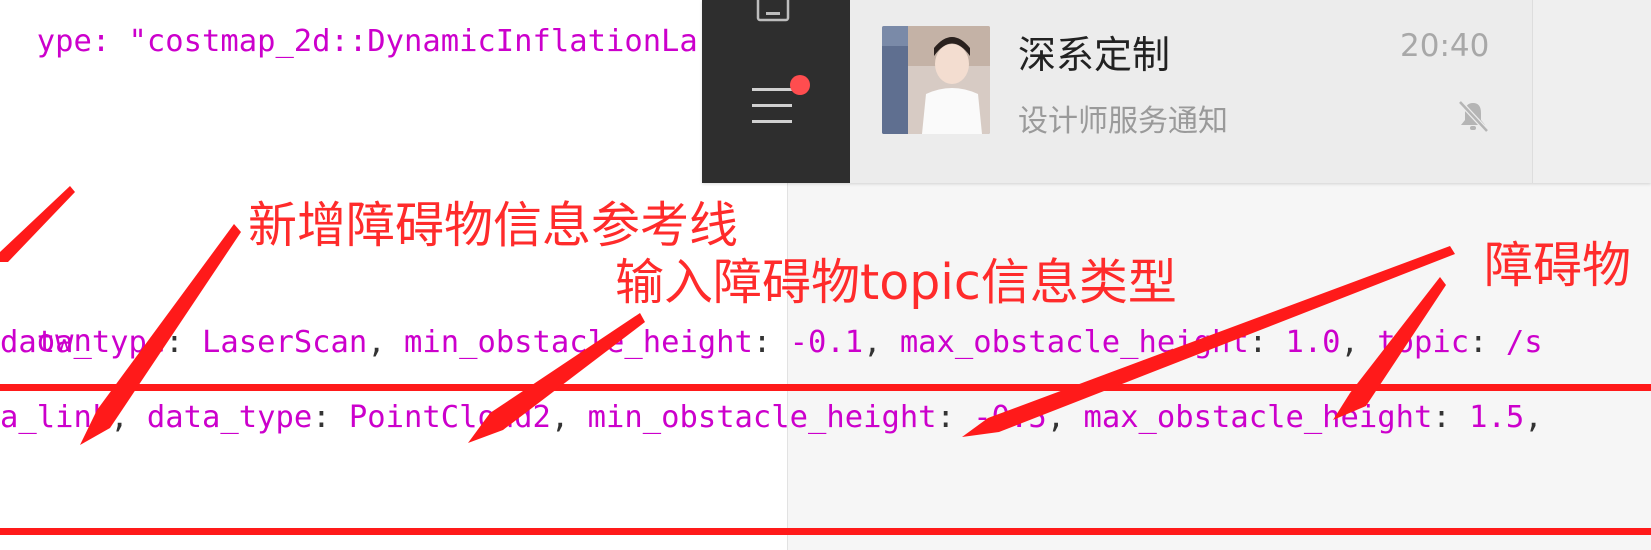  Describe the element at coordinates (825, 387) in the screenshot. I see `reference-line-top` at that location.